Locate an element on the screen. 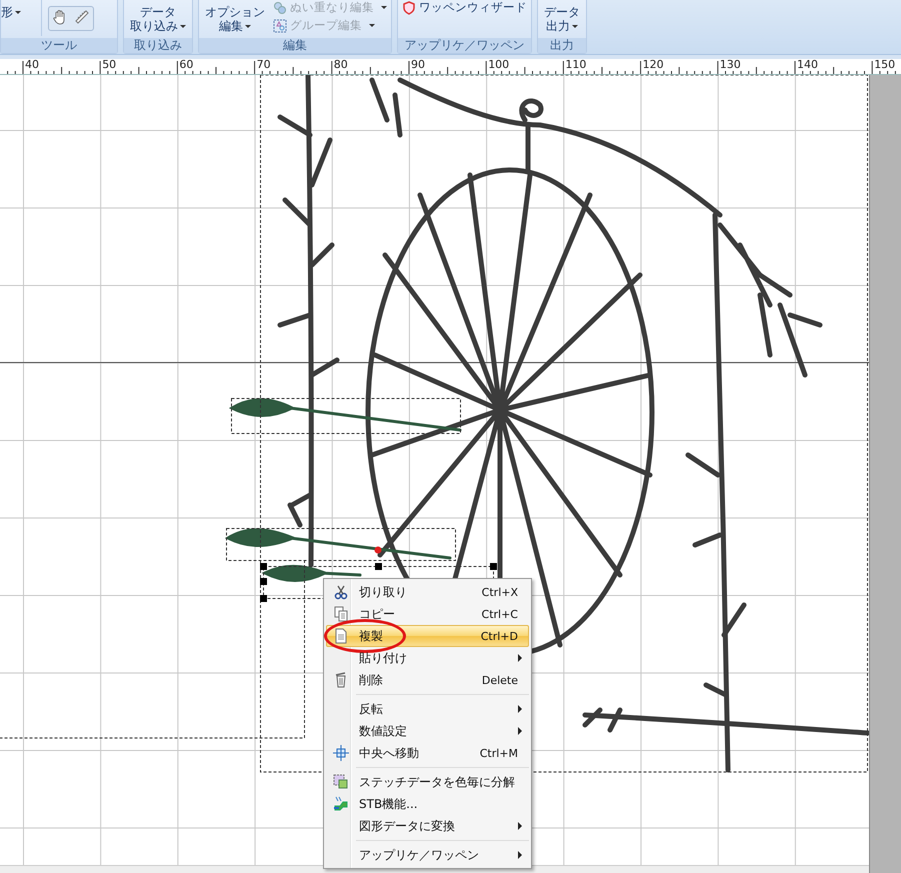  rotation-handle is located at coordinates (378, 550).